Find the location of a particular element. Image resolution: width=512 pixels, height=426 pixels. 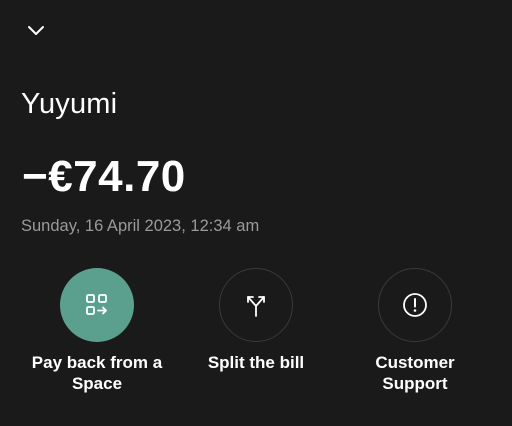

chevron-down-icon is located at coordinates (36, 30).